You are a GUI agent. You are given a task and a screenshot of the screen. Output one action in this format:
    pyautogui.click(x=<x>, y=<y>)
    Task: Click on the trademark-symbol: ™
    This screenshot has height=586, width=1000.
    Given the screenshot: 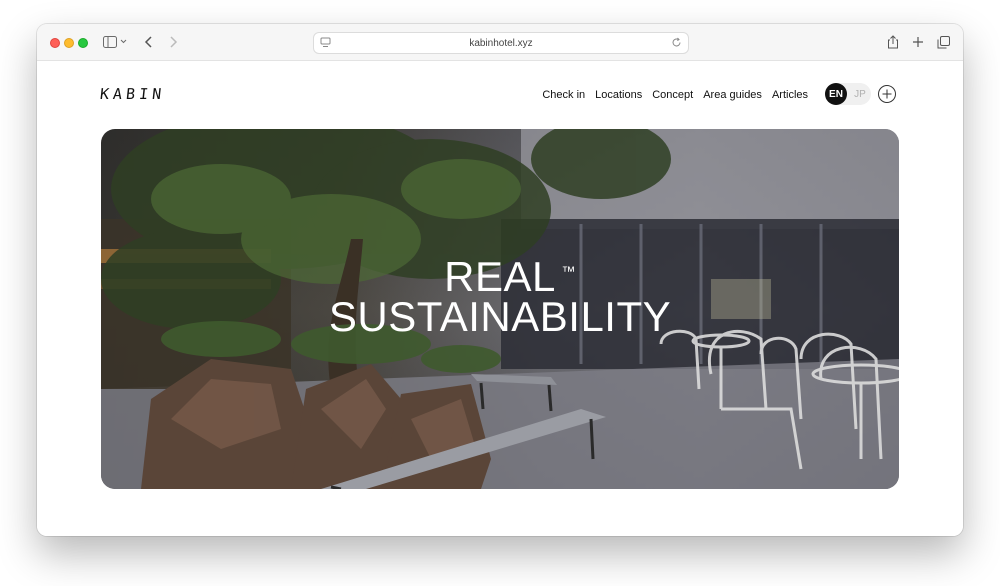 What is the action you would take?
    pyautogui.click(x=568, y=271)
    